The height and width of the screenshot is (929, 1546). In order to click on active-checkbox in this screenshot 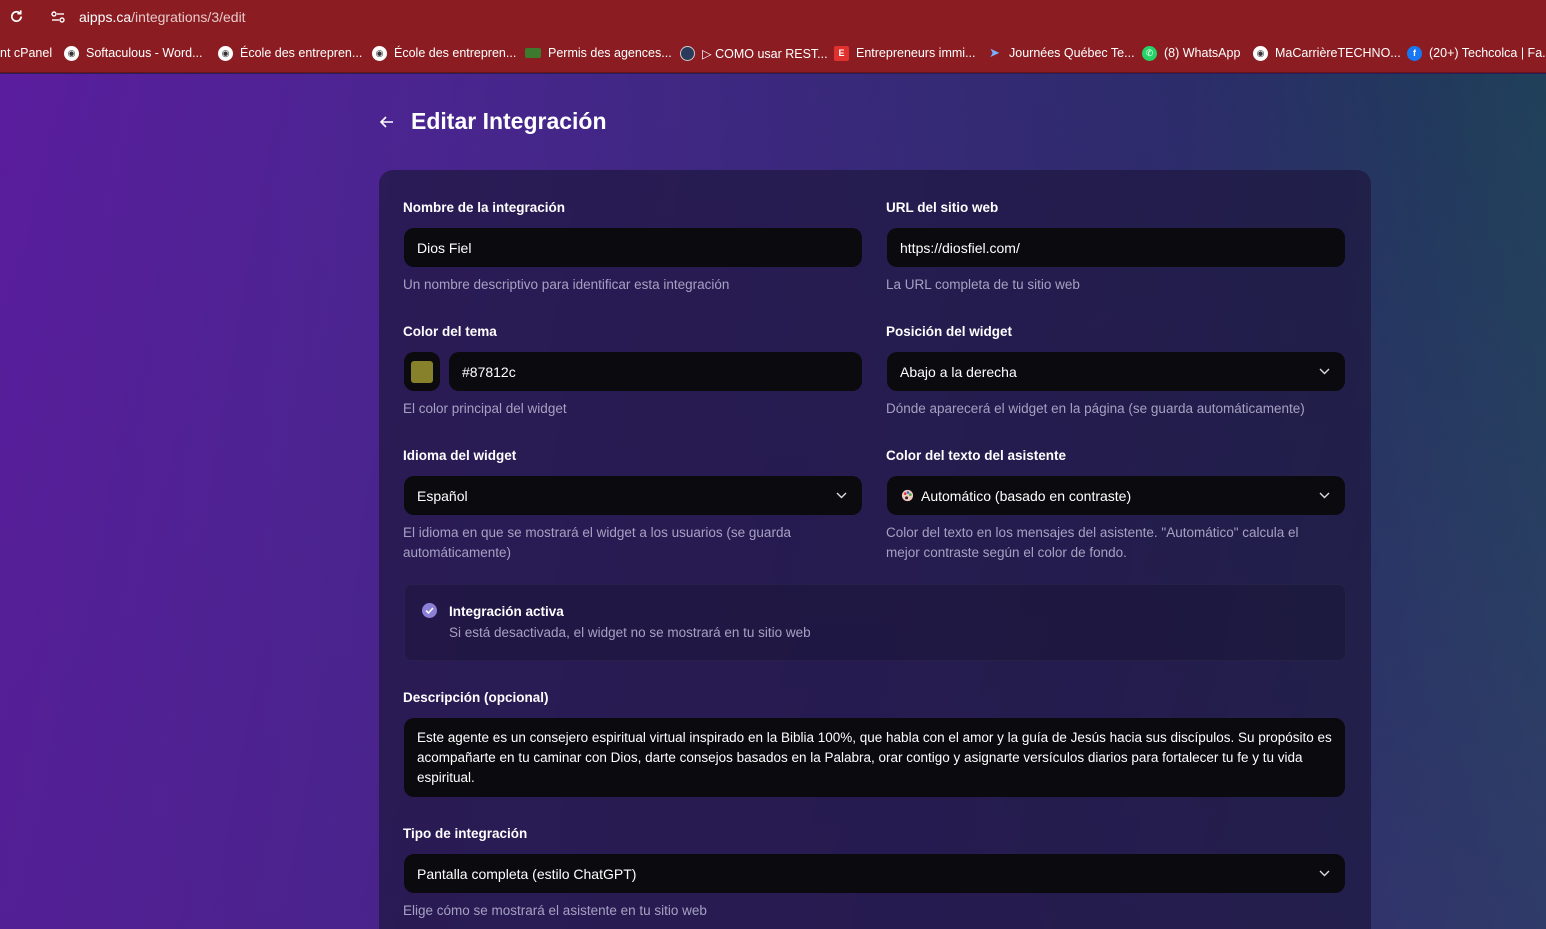, I will do `click(429, 610)`.